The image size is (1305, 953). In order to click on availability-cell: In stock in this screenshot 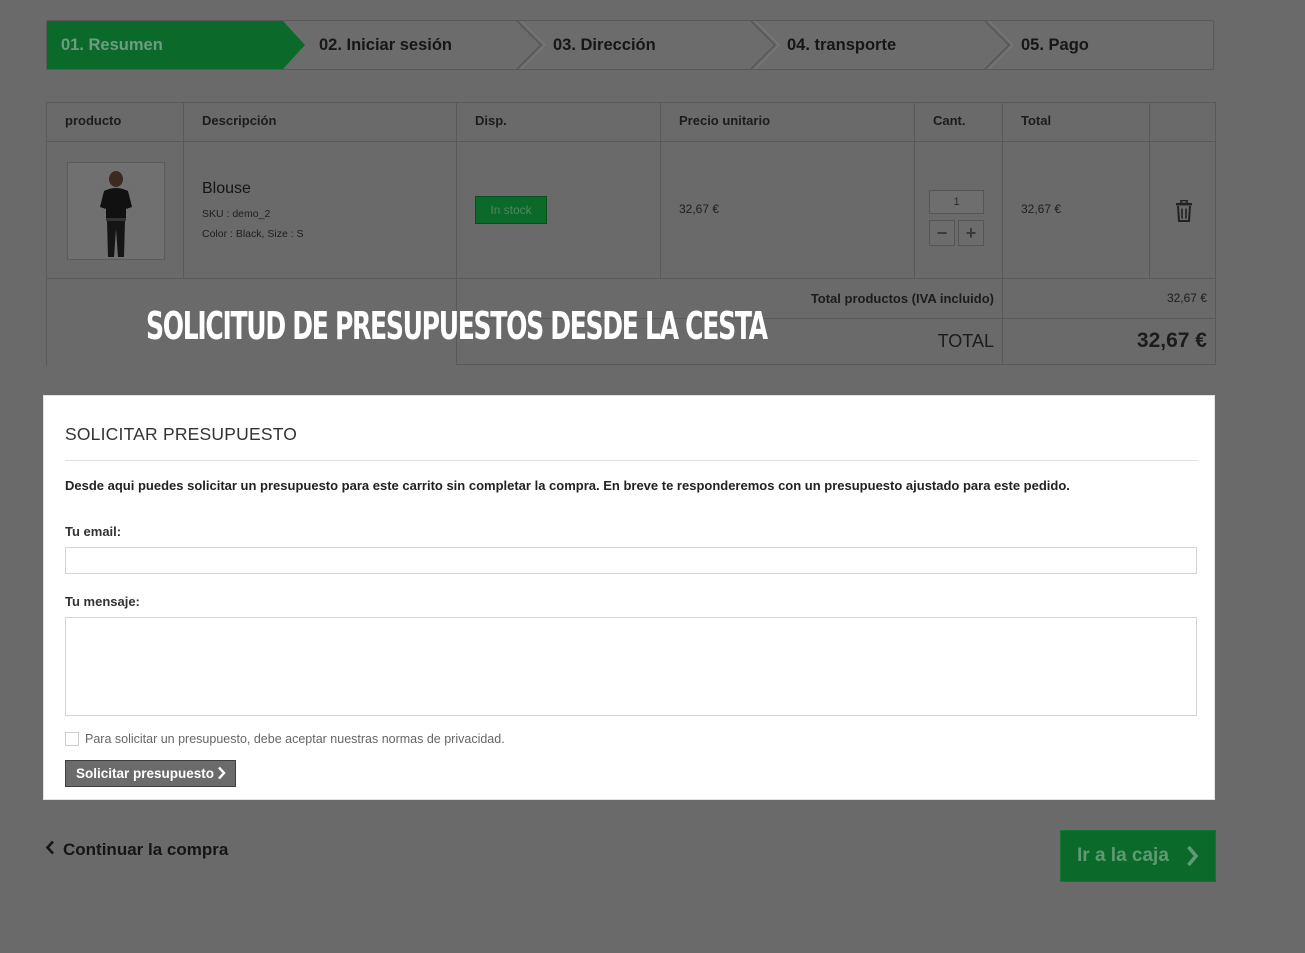, I will do `click(558, 210)`.